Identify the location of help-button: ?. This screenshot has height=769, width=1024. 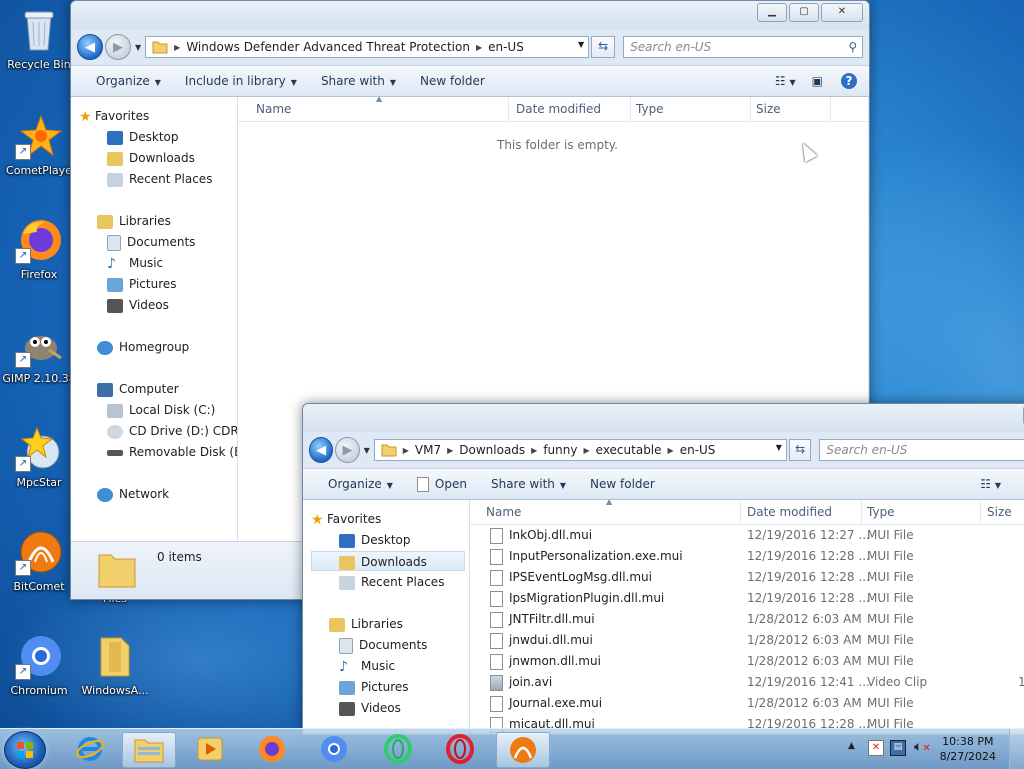
(851, 81).